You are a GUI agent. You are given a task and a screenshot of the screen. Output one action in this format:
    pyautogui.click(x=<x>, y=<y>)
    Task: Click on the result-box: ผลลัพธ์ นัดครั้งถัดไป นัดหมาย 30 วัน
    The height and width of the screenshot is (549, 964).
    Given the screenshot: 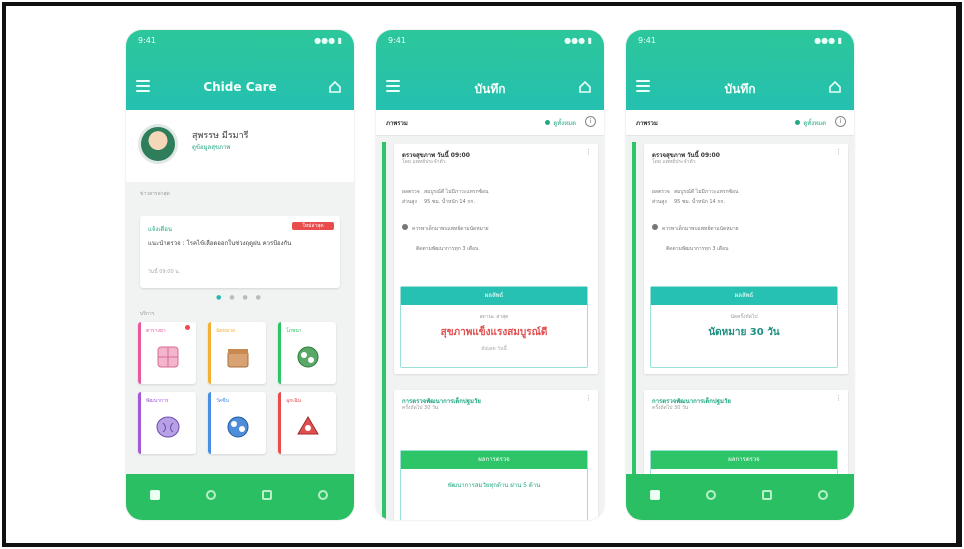 What is the action you would take?
    pyautogui.click(x=744, y=327)
    